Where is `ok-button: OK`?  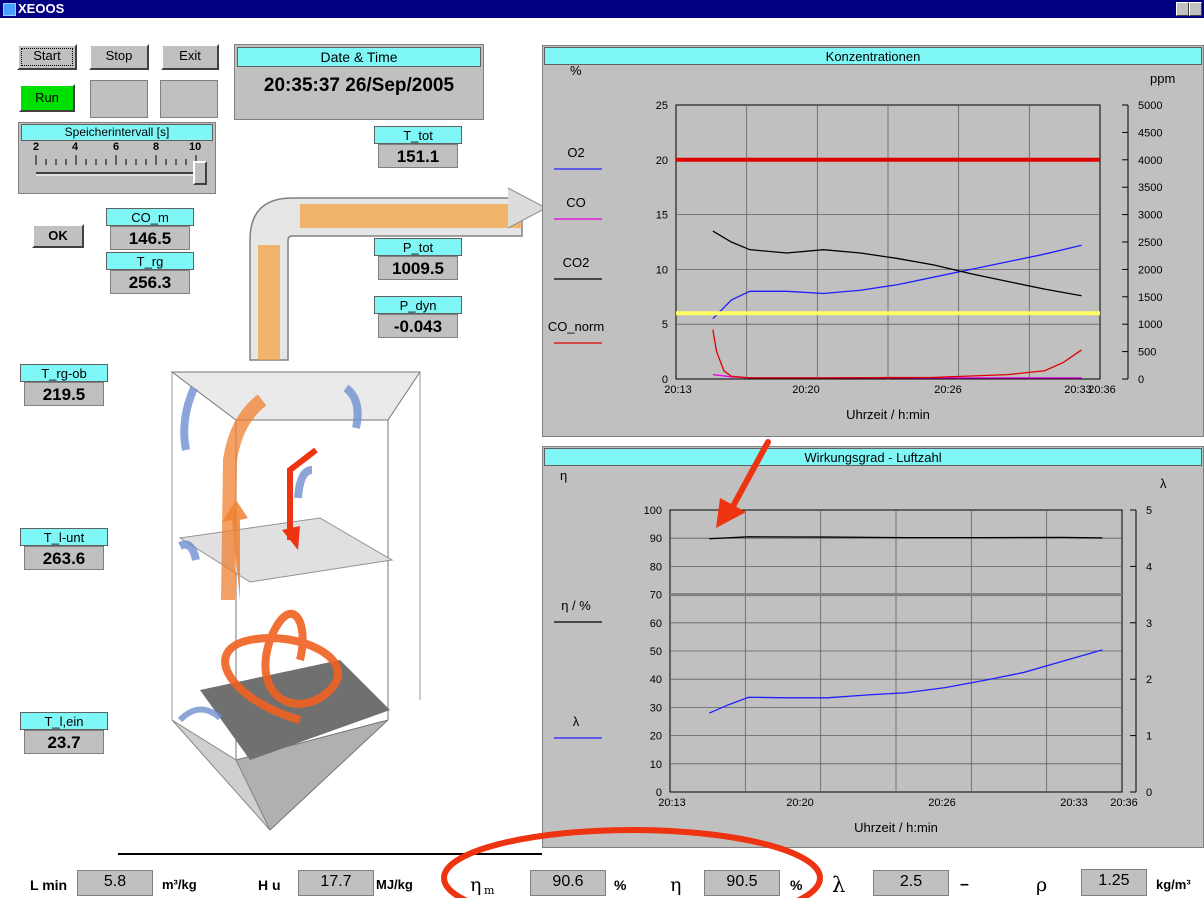
ok-button: OK is located at coordinates (58, 236).